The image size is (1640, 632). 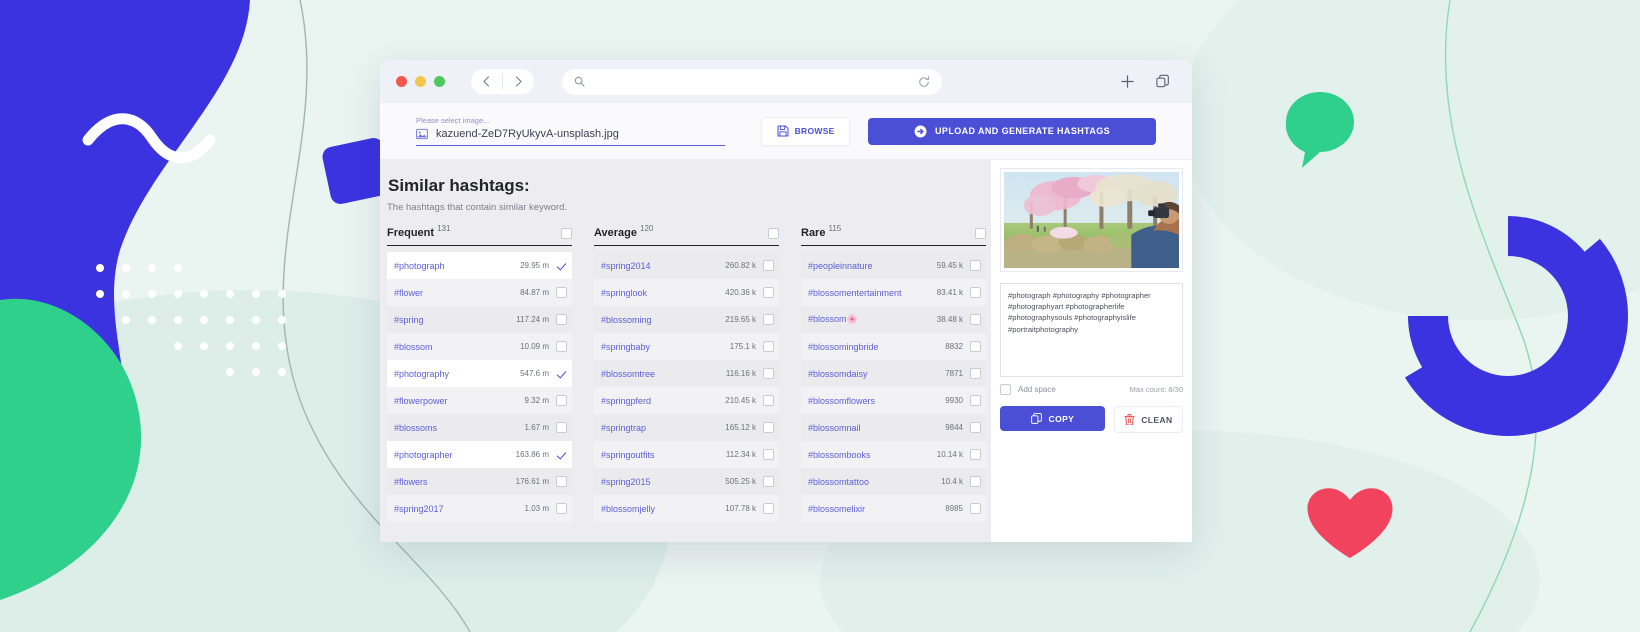 What do you see at coordinates (1127, 81) in the screenshot?
I see `new-tab-icon` at bounding box center [1127, 81].